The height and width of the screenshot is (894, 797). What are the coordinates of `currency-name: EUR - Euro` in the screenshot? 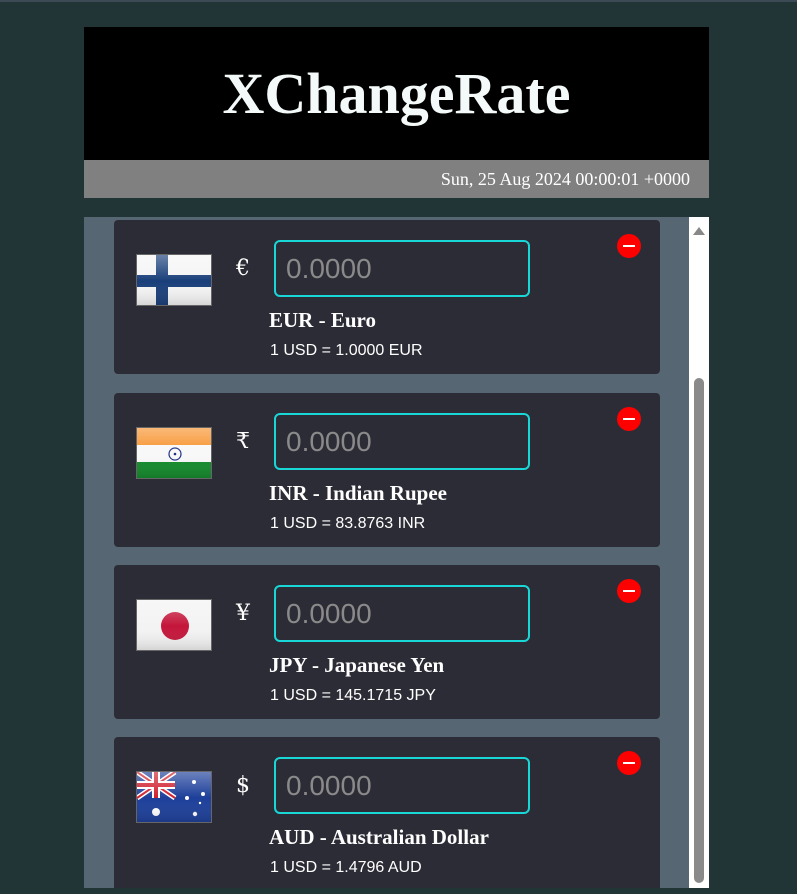 It's located at (322, 320).